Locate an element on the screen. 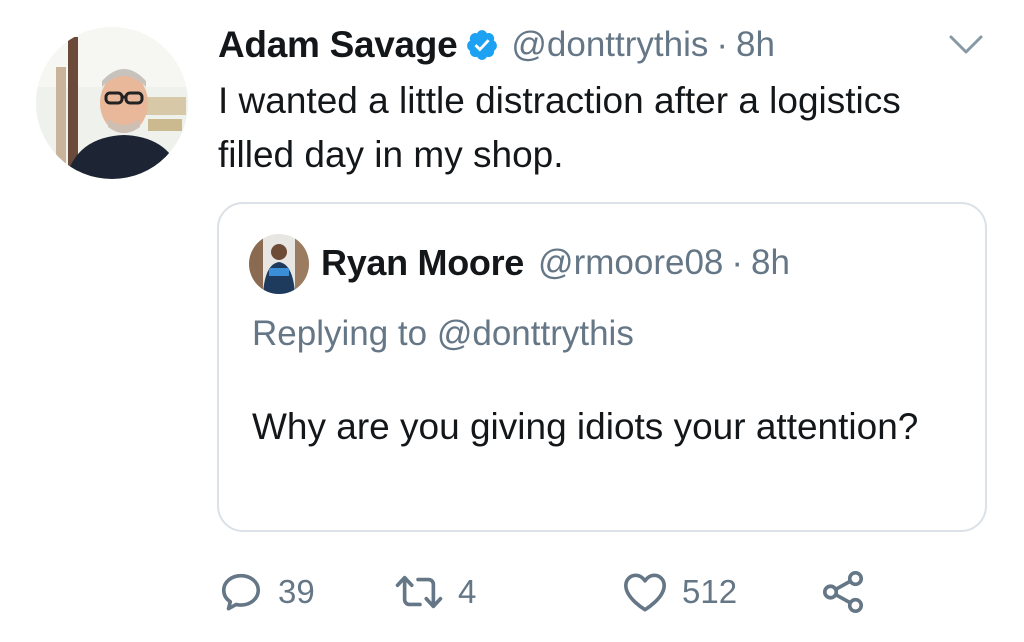 This screenshot has height=642, width=1024. quoted-author-display-name: Ryan Moore is located at coordinates (422, 263).